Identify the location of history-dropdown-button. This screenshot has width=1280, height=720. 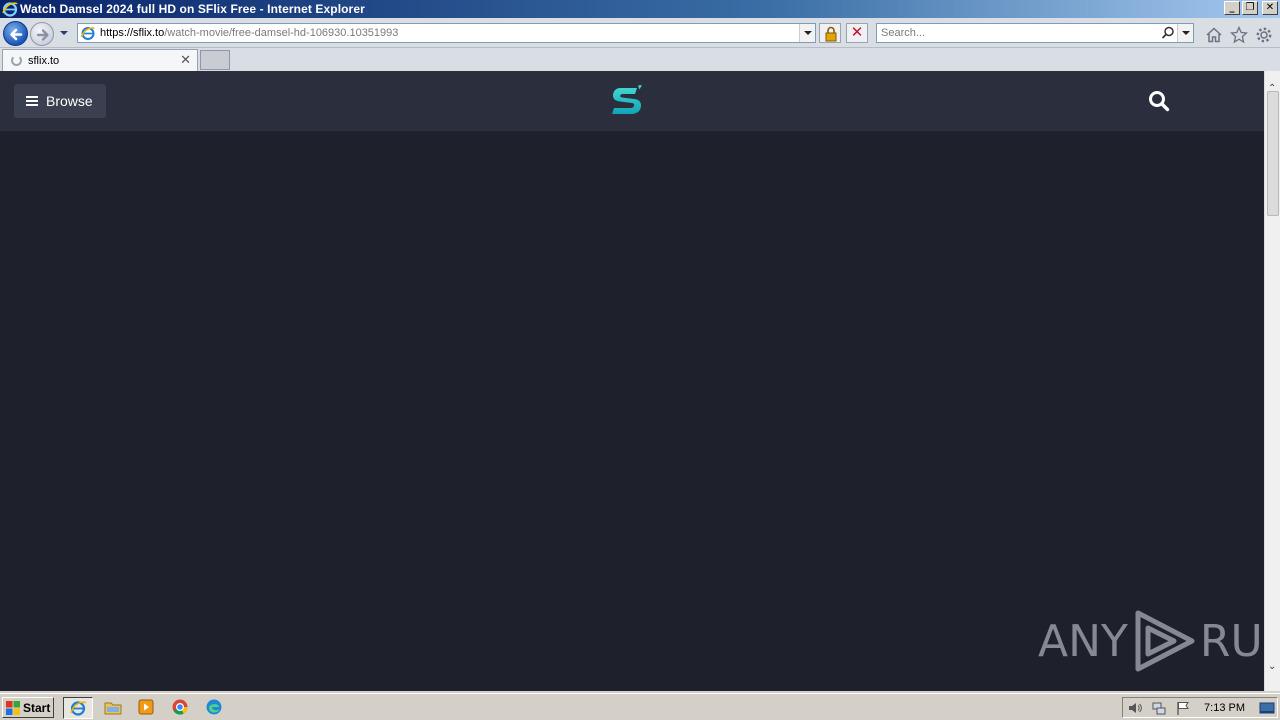
(64, 33).